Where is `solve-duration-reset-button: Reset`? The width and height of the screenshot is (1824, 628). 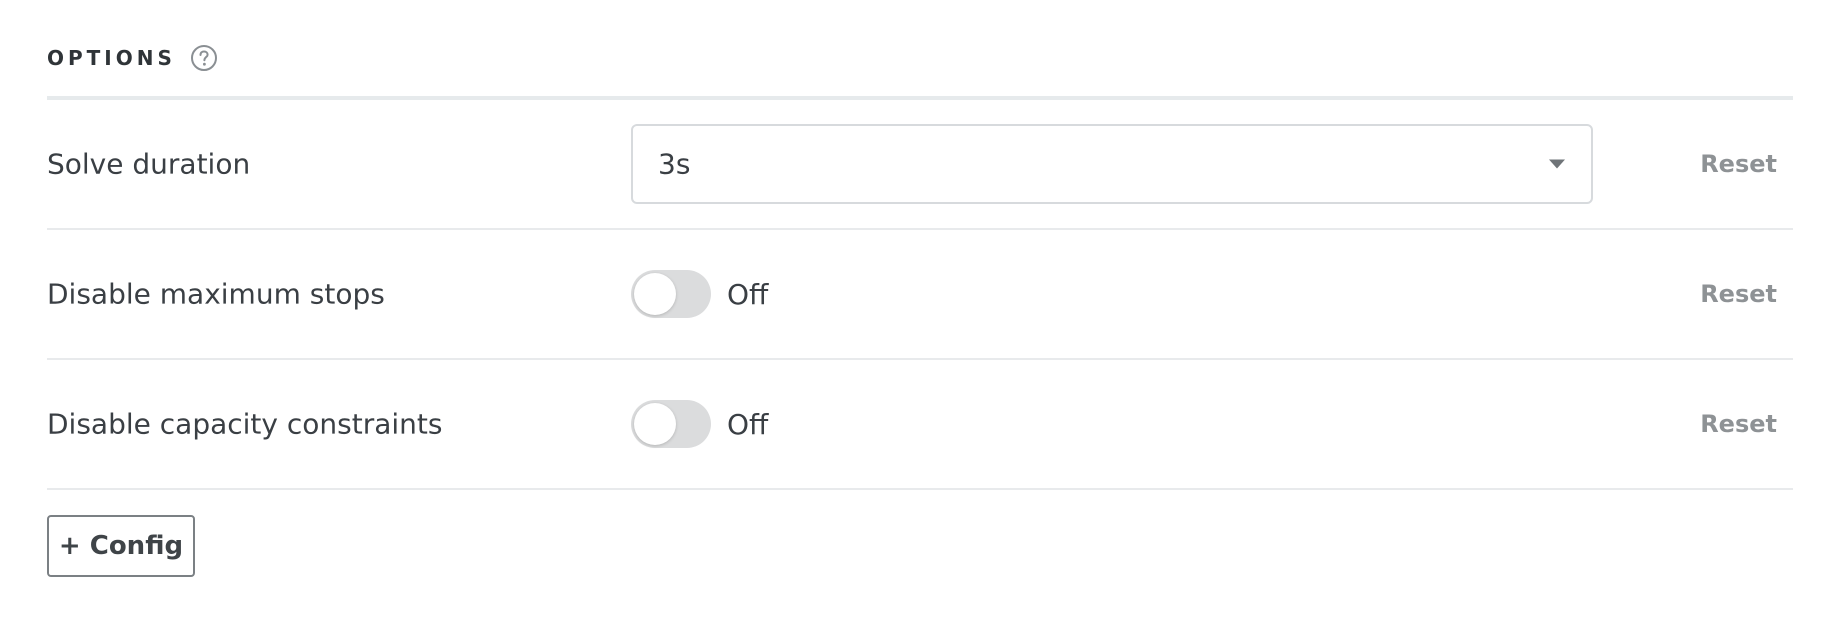 solve-duration-reset-button: Reset is located at coordinates (1738, 164).